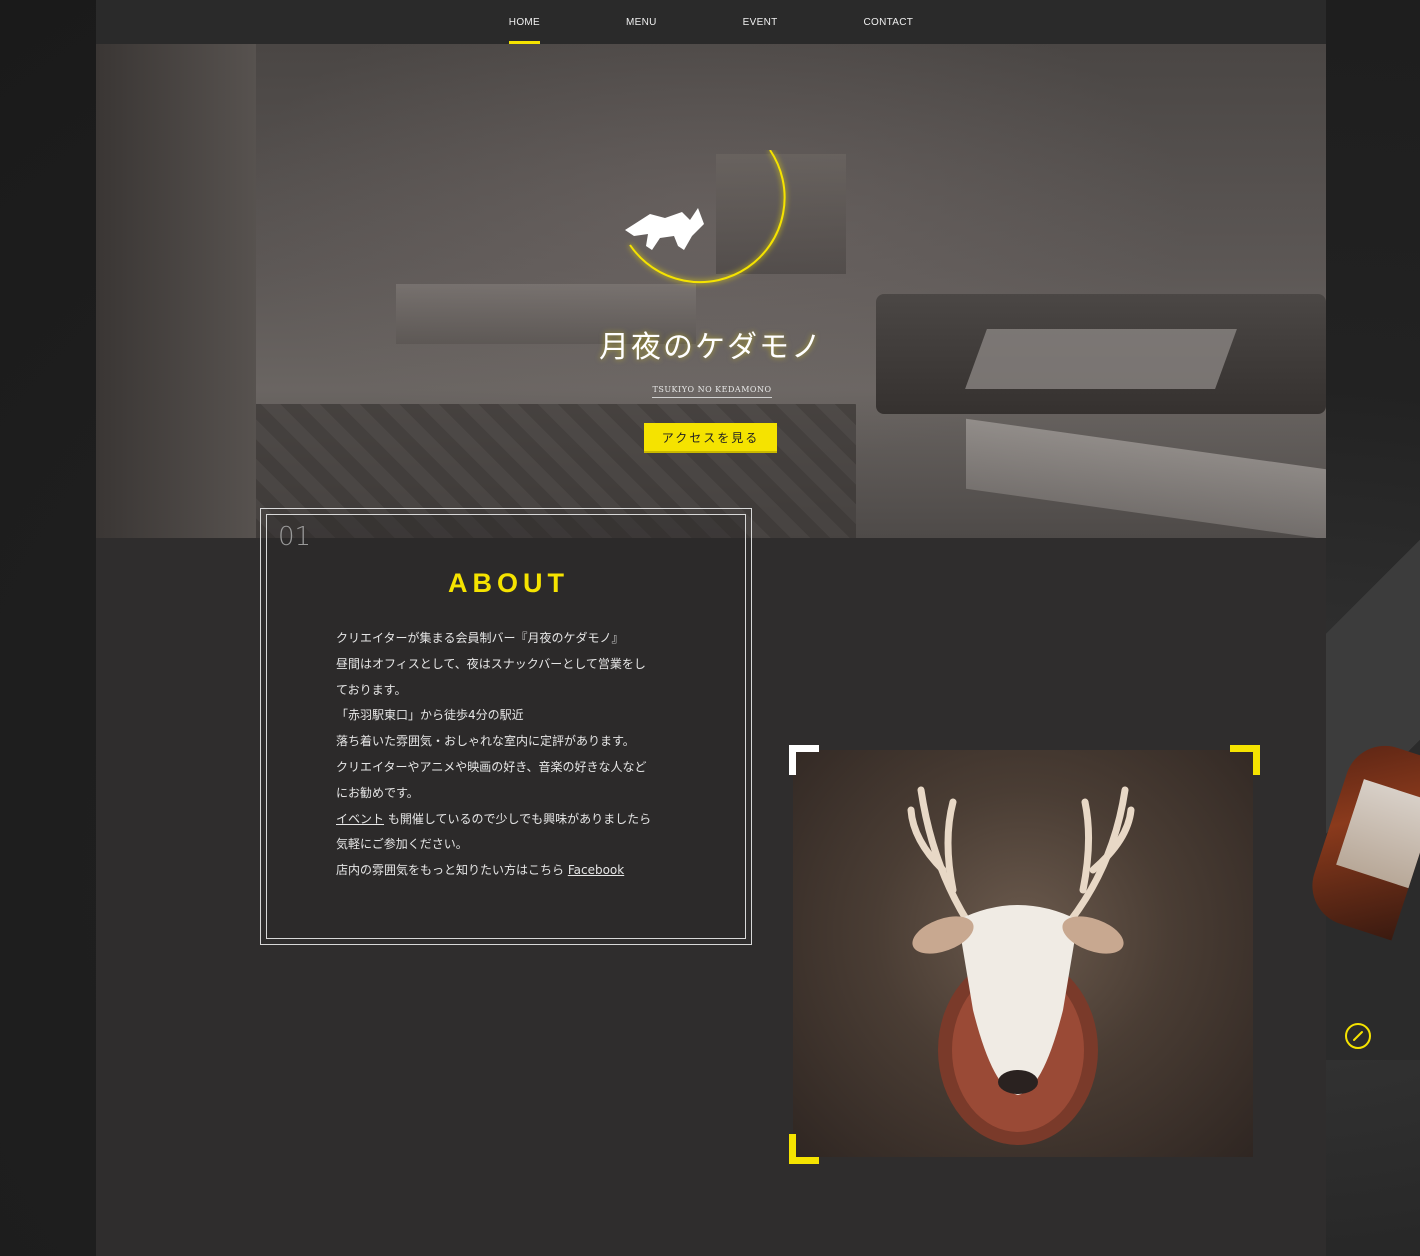  I want to click on crescent-moon-wolf-logo, so click(705, 217).